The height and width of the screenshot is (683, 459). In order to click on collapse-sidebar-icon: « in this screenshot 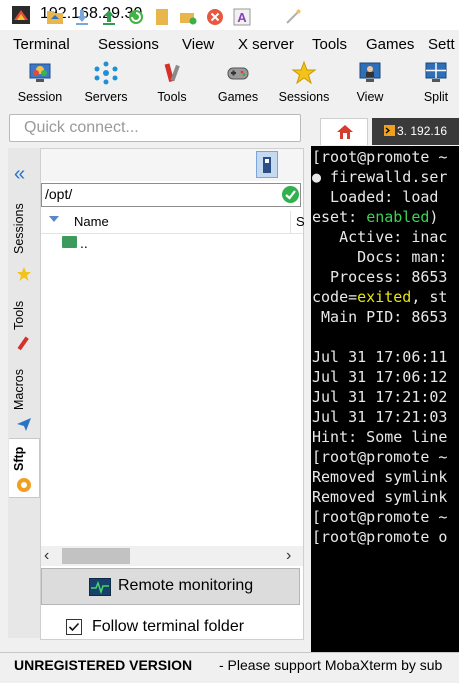, I will do `click(25, 174)`.